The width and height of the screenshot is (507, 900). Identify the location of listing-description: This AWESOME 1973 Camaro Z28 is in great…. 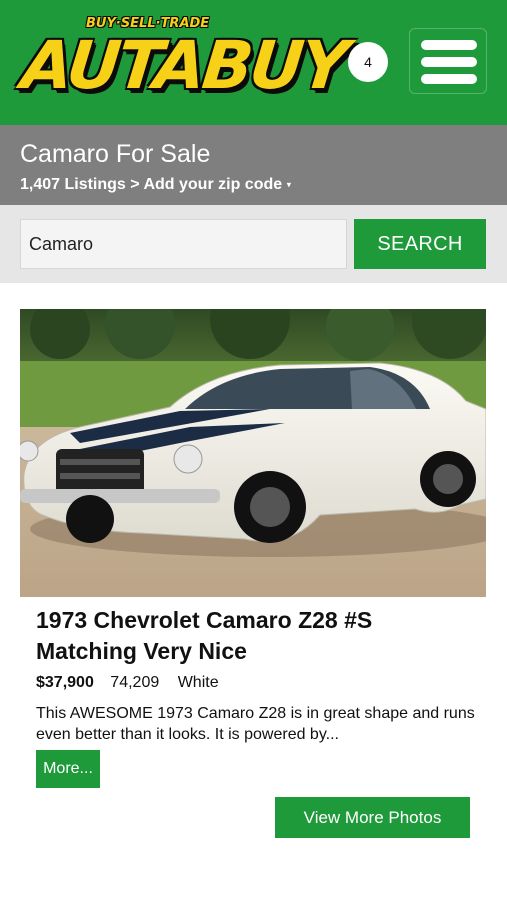
(255, 724).